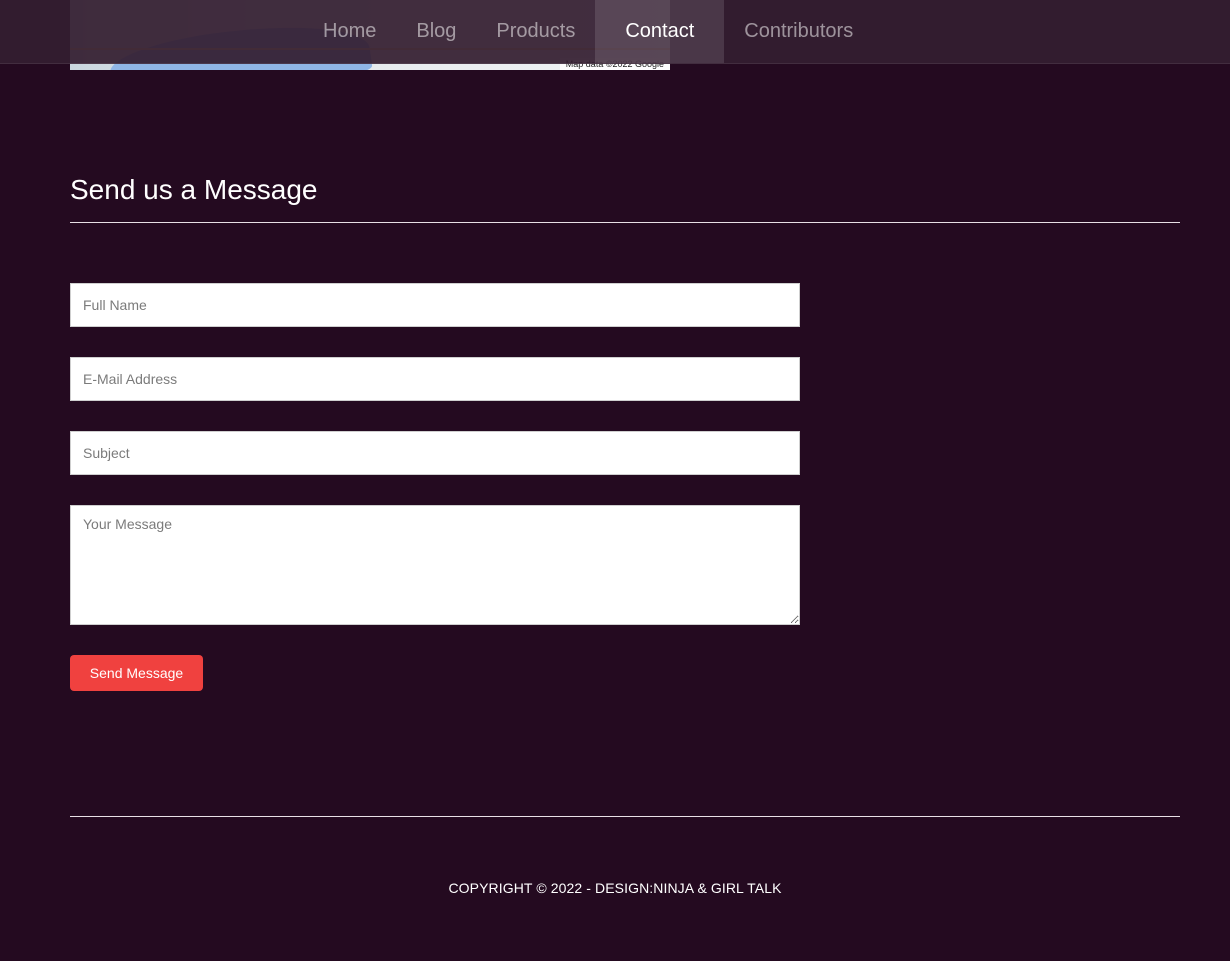 This screenshot has height=961, width=1230. What do you see at coordinates (660, 31) in the screenshot?
I see `nav-item-contact: Contact` at bounding box center [660, 31].